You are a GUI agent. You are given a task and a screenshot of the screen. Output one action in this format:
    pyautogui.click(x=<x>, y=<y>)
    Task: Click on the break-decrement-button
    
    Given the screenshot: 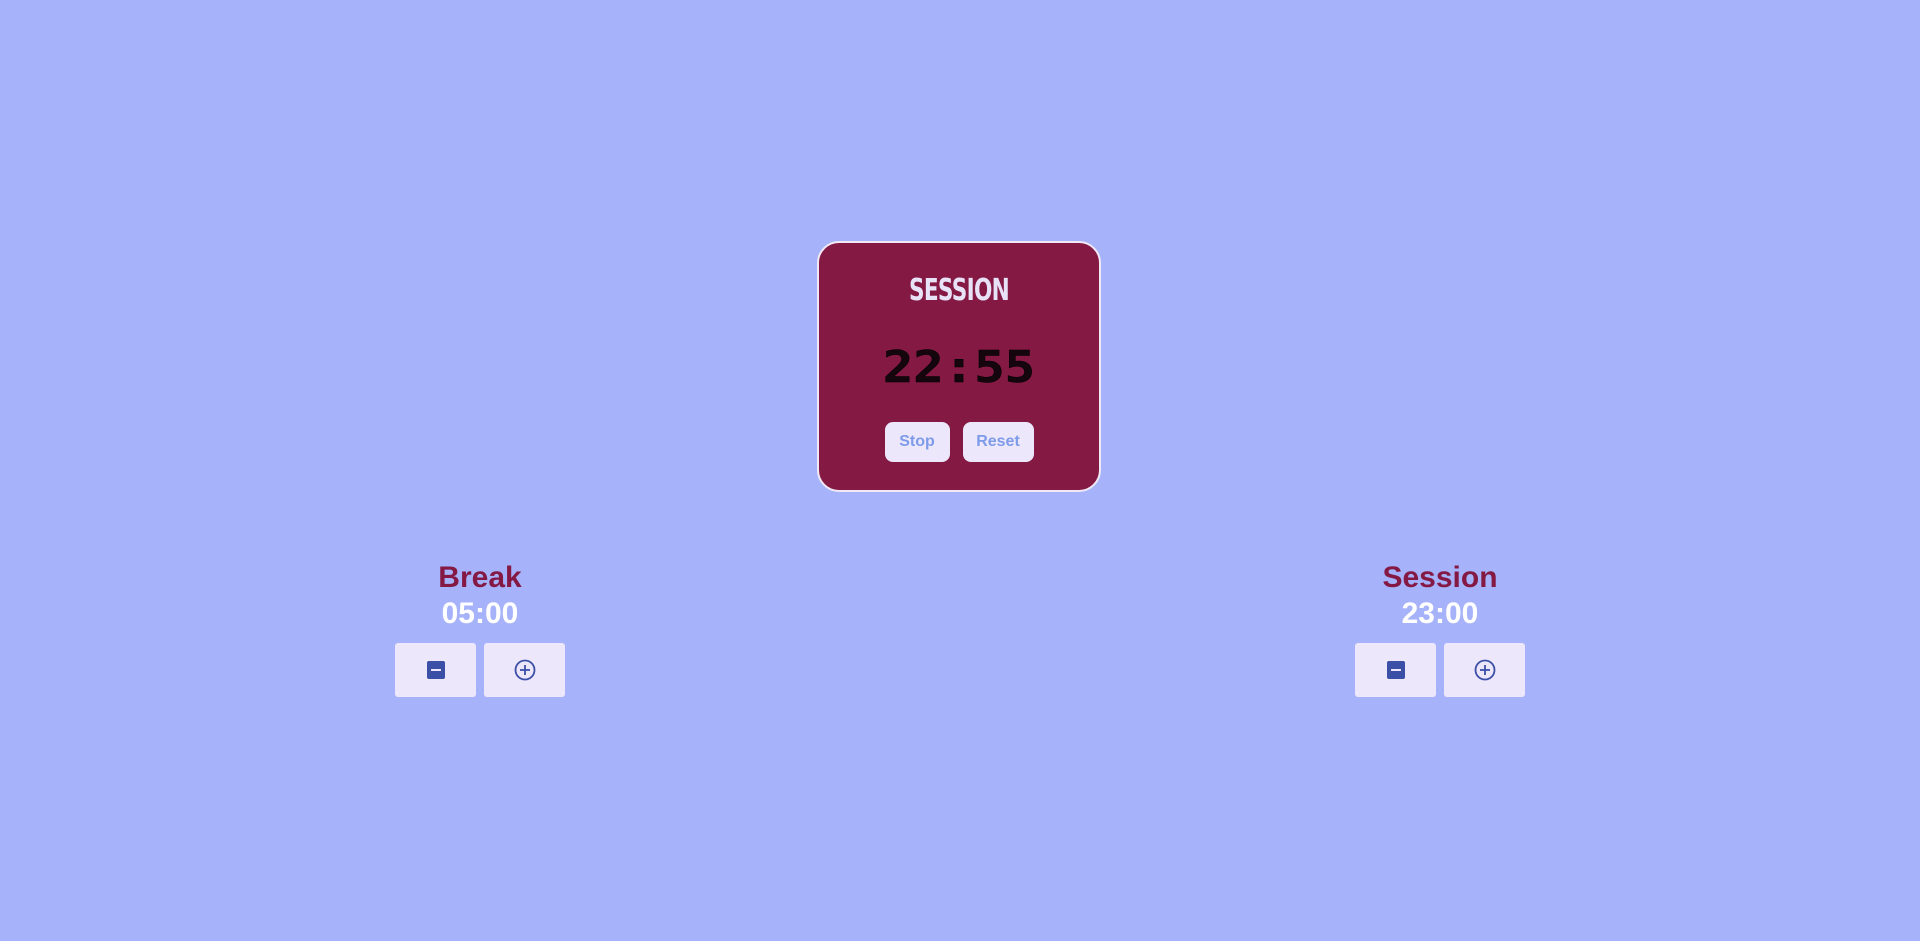 What is the action you would take?
    pyautogui.click(x=435, y=670)
    